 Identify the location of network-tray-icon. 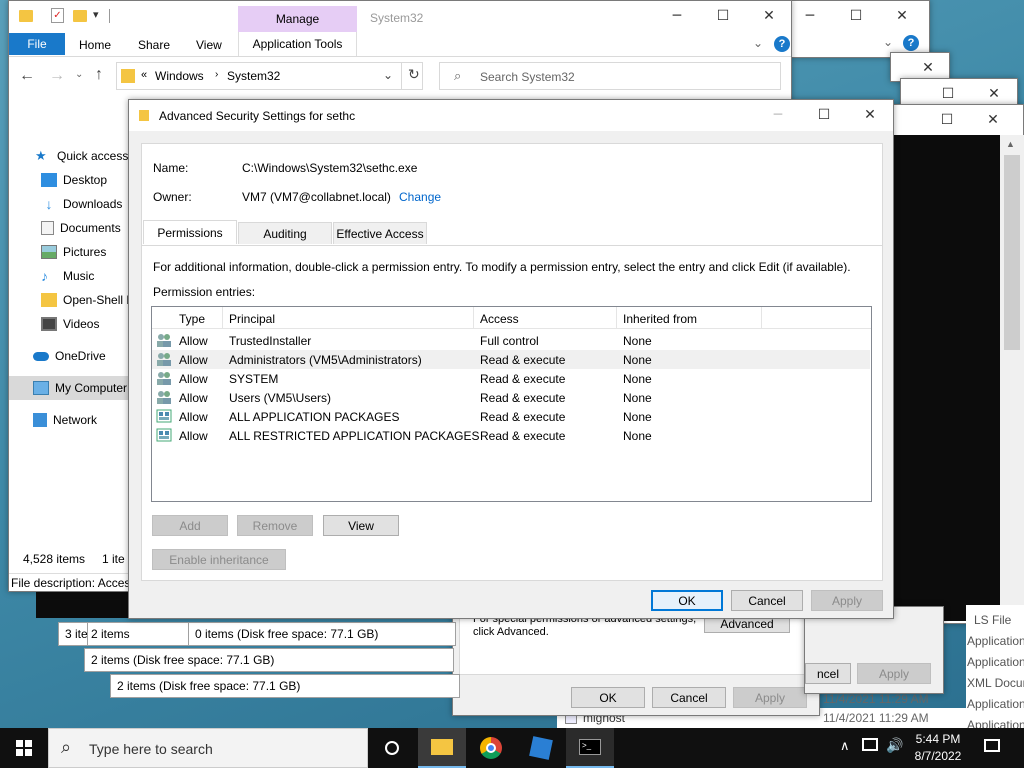
(870, 744).